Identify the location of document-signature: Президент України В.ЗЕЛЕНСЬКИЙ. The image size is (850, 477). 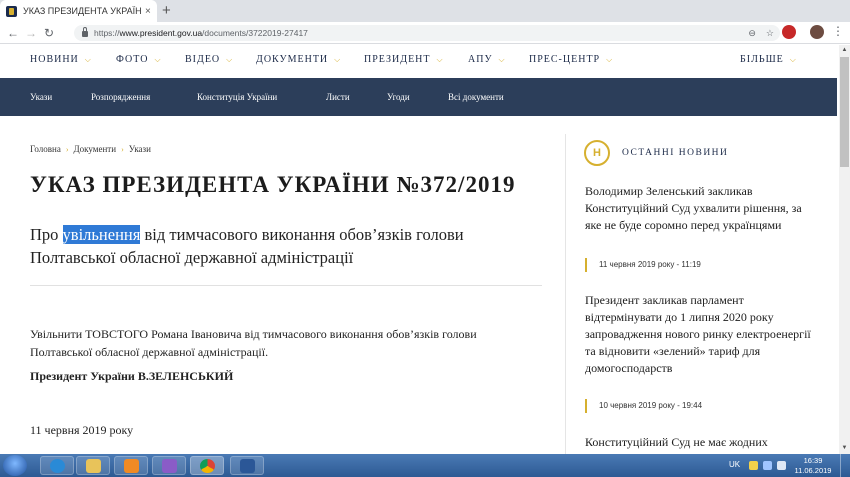
(132, 376).